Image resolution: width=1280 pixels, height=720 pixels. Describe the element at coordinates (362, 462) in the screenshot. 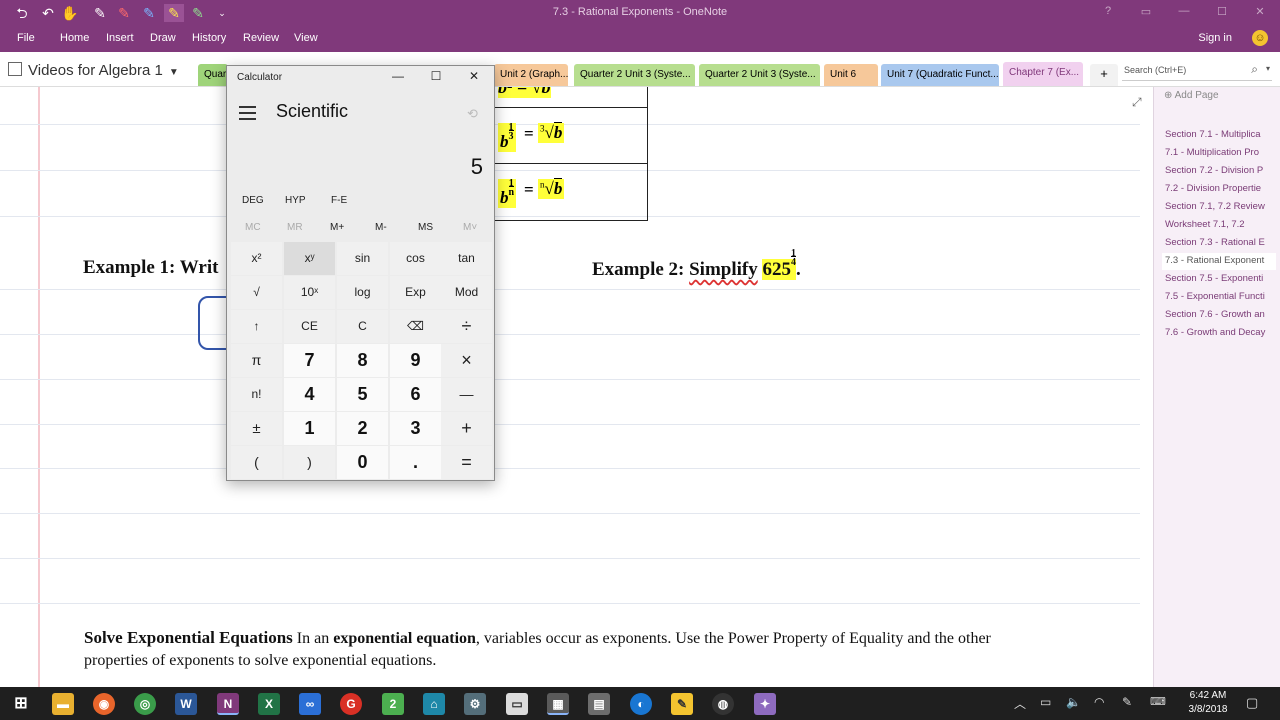

I see `key-0: 0` at that location.